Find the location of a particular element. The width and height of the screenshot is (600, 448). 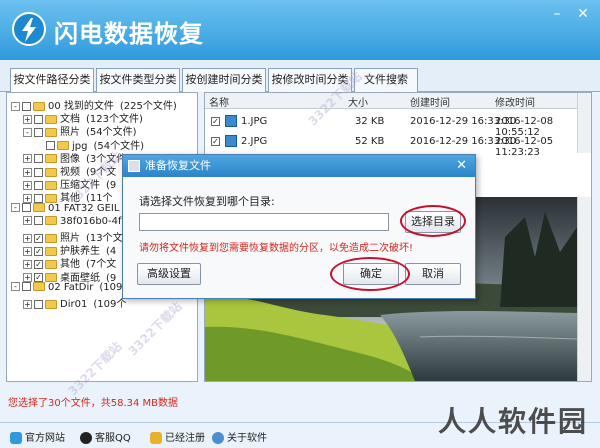

tree-item: - 02 FatDir (109 is located at coordinates (66, 288).